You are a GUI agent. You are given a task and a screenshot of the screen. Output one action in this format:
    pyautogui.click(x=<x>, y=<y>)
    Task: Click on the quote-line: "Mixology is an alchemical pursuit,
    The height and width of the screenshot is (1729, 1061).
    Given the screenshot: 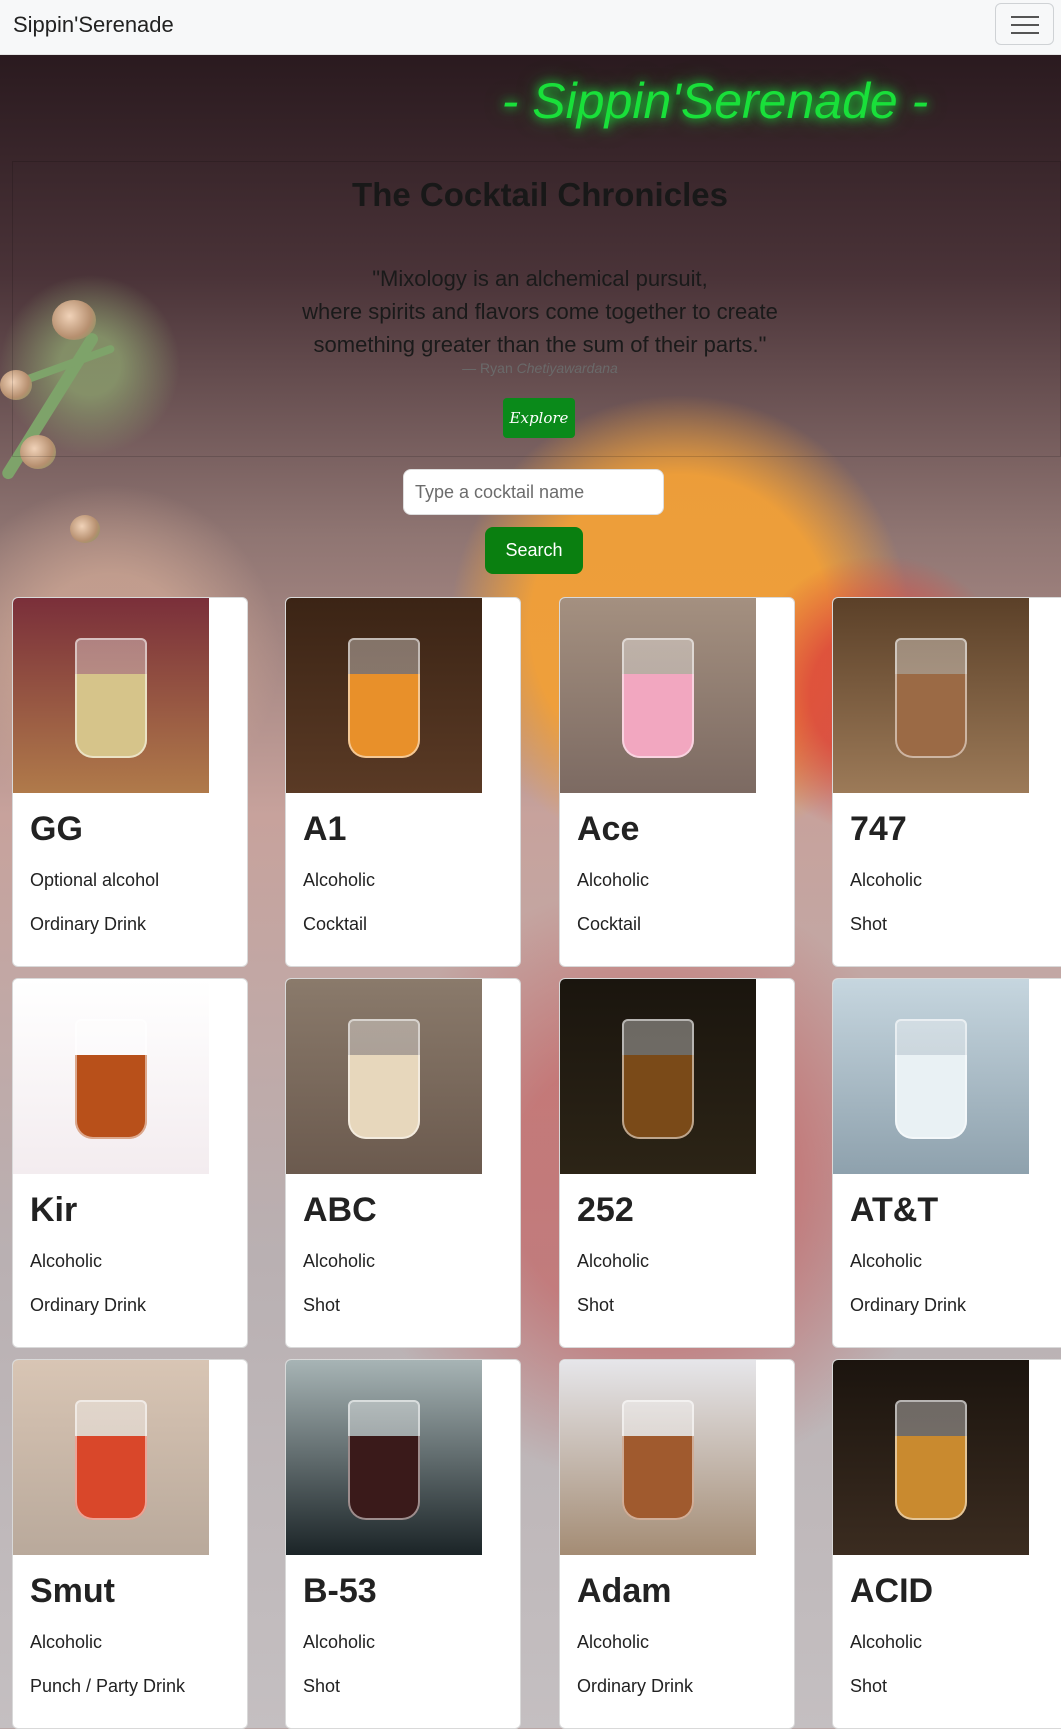 What is the action you would take?
    pyautogui.click(x=540, y=278)
    